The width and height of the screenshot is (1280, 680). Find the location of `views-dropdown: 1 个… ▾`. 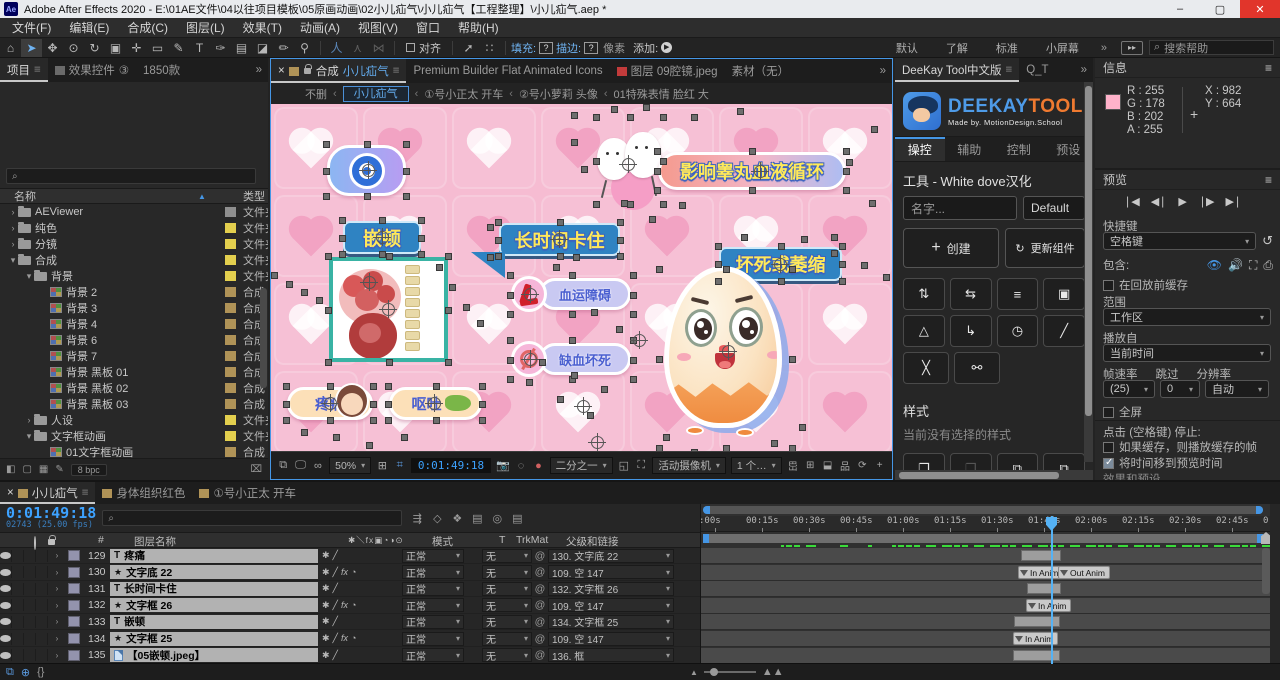

views-dropdown: 1 个… ▾ is located at coordinates (756, 465).